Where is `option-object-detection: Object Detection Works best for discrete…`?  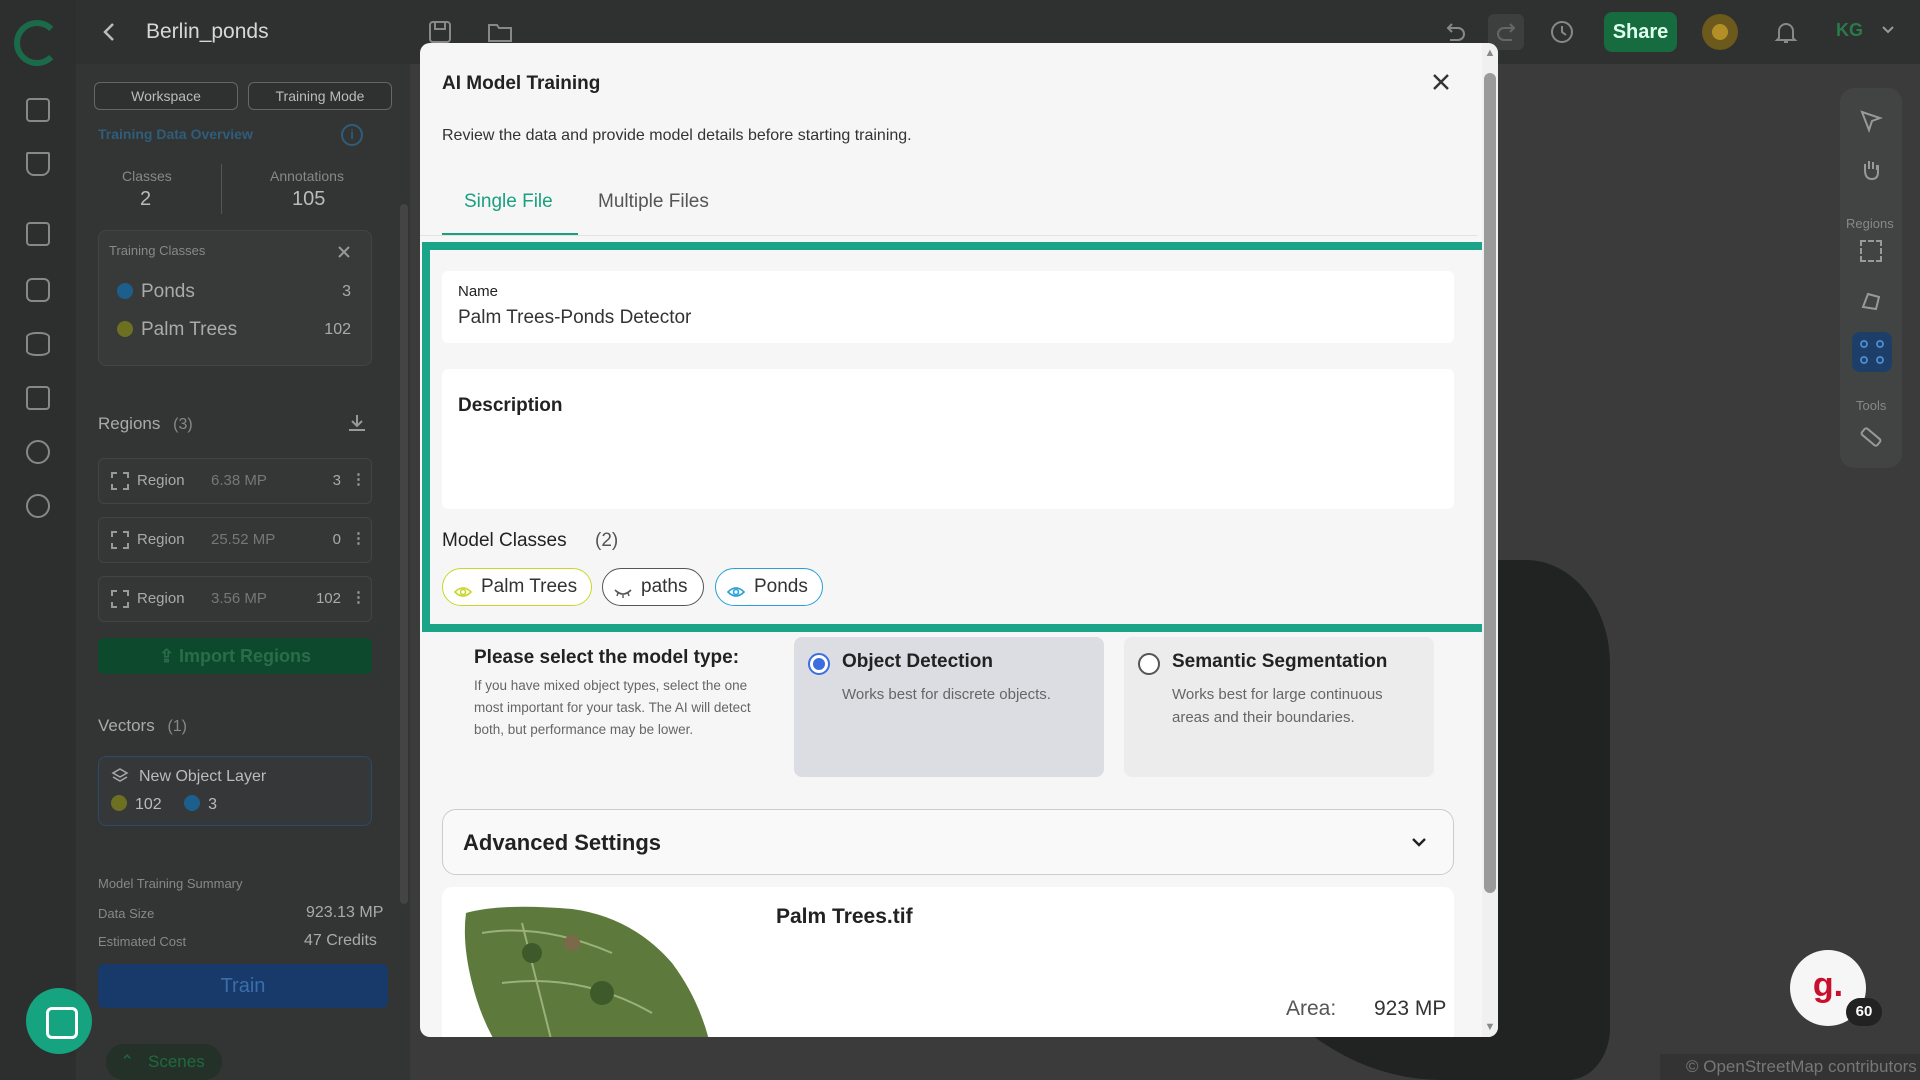 option-object-detection: Object Detection Works best for discrete… is located at coordinates (949, 707).